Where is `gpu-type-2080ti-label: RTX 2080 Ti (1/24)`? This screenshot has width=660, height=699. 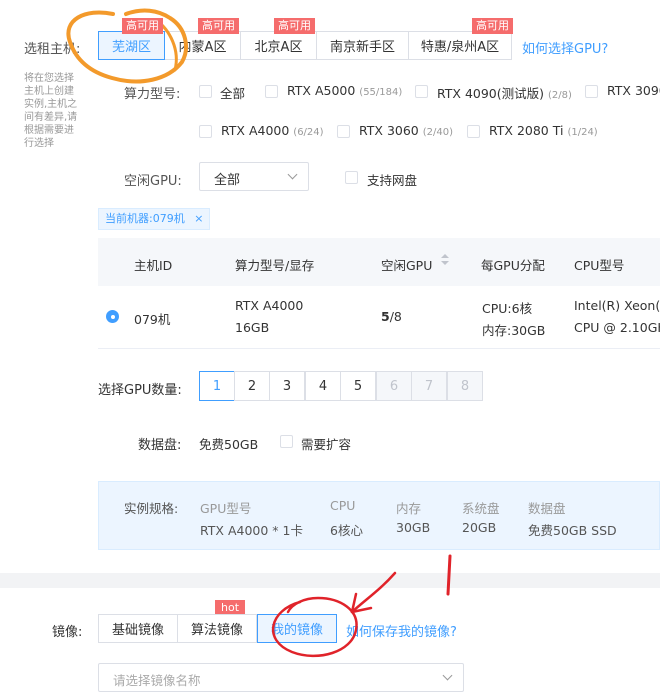
gpu-type-2080ti-label: RTX 2080 Ti (1/24) is located at coordinates (543, 130).